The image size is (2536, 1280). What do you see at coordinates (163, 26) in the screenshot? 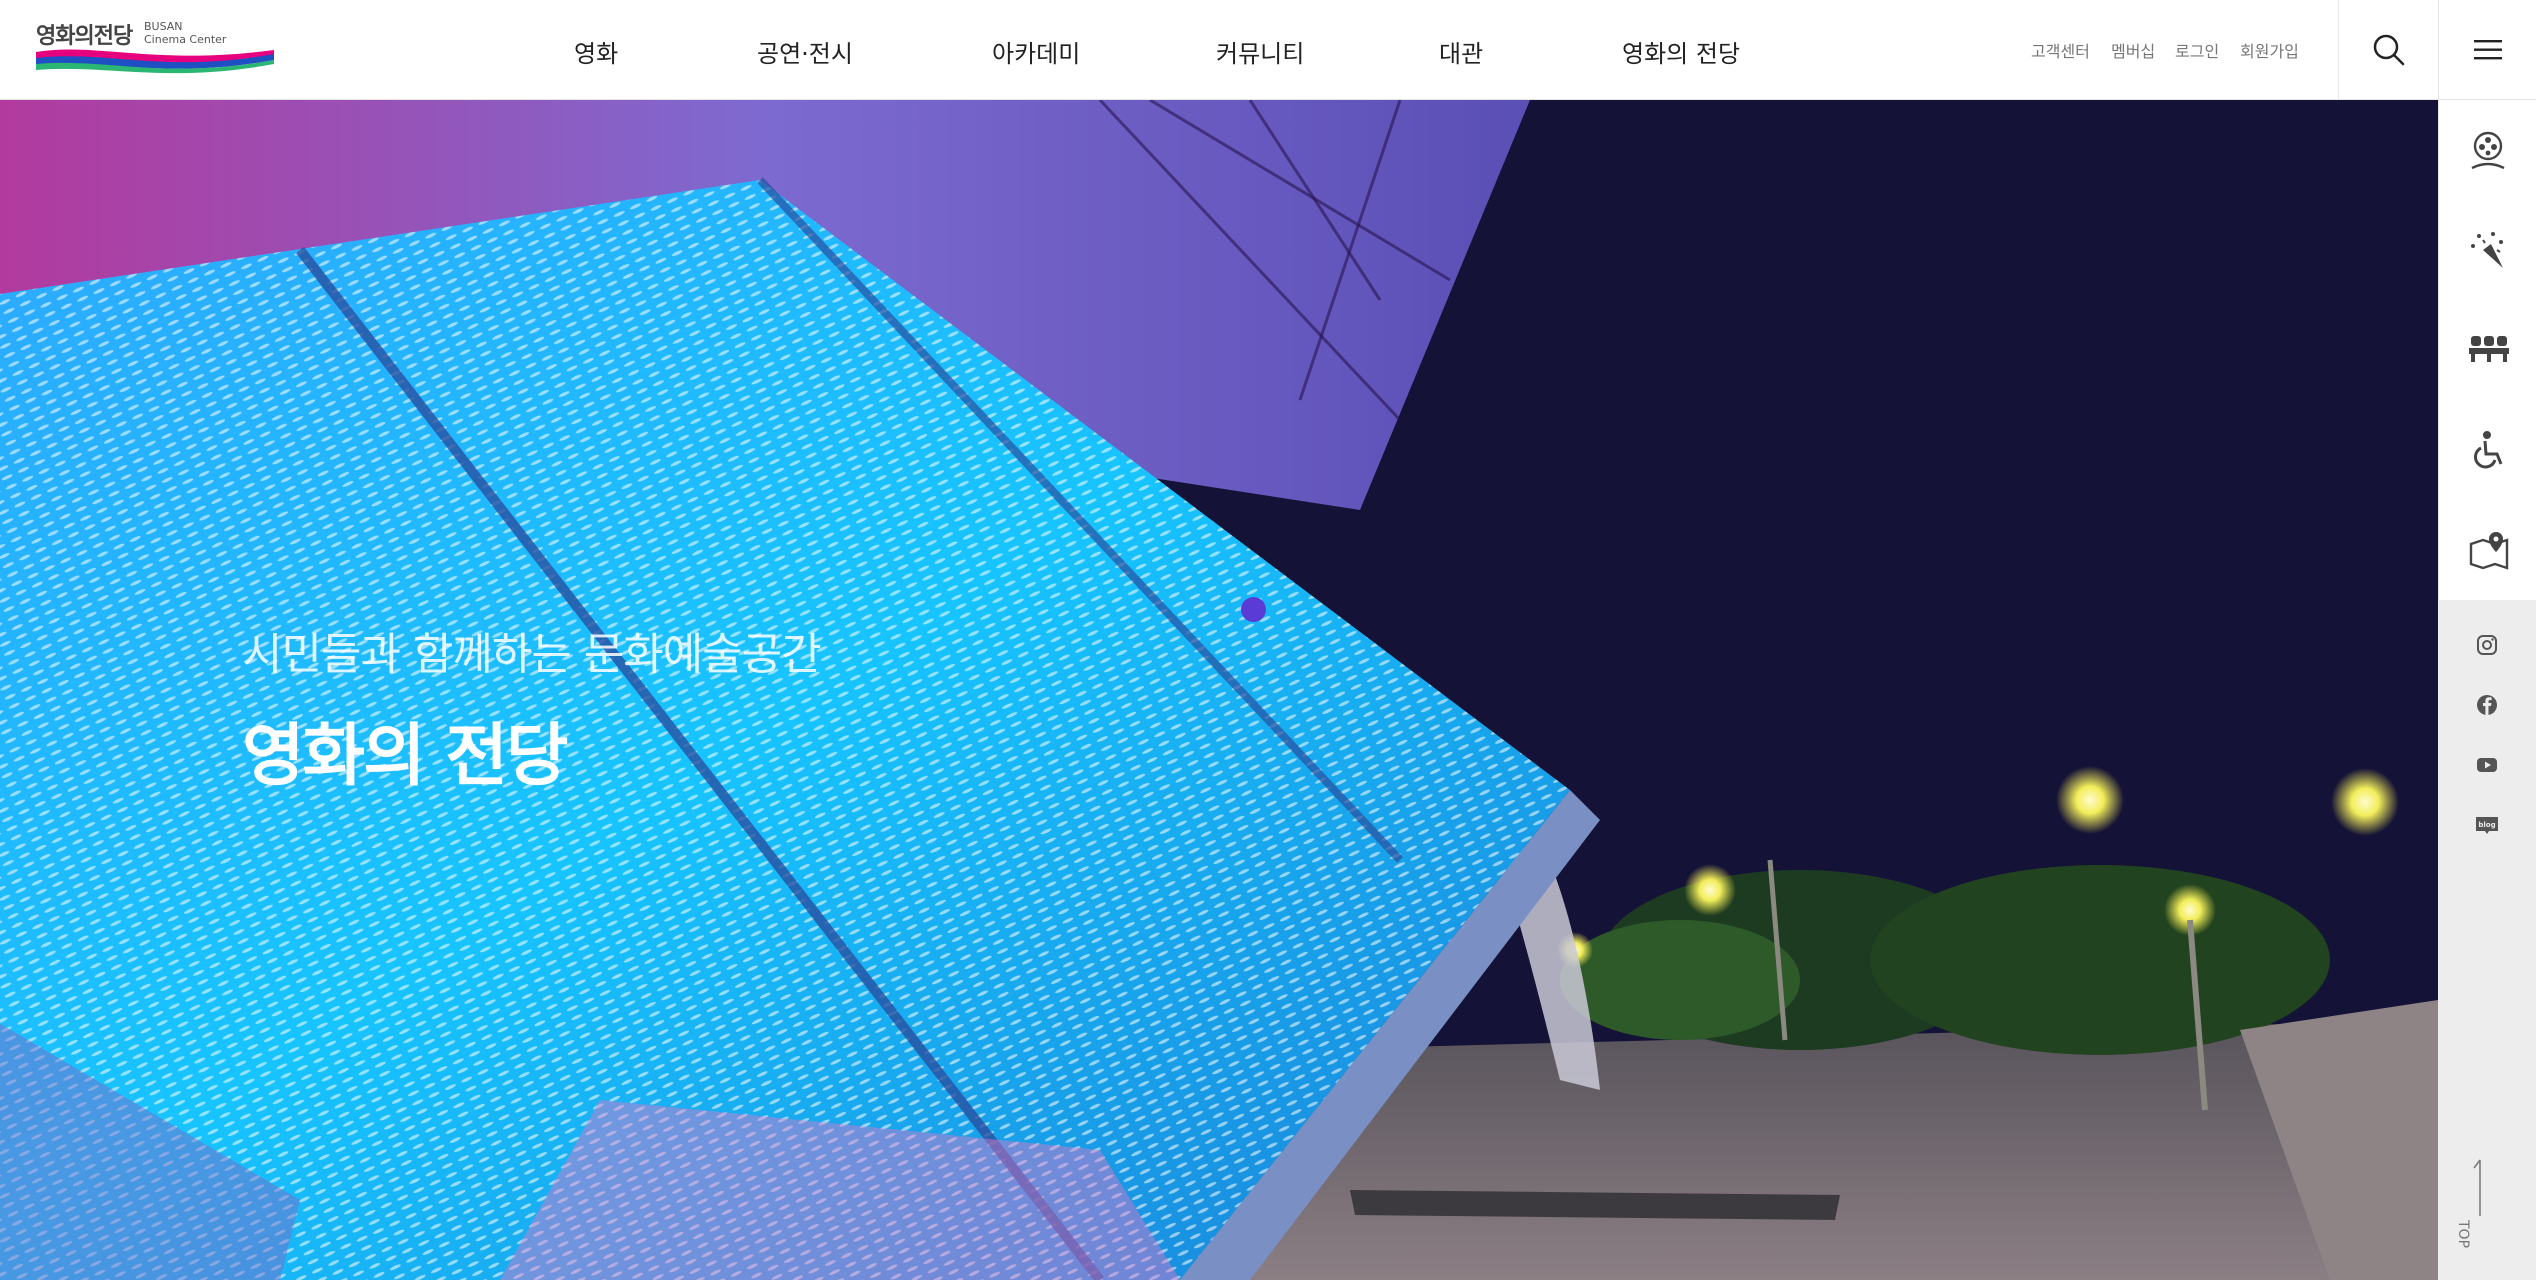
I see `logo-en-line1: BUSAN` at bounding box center [163, 26].